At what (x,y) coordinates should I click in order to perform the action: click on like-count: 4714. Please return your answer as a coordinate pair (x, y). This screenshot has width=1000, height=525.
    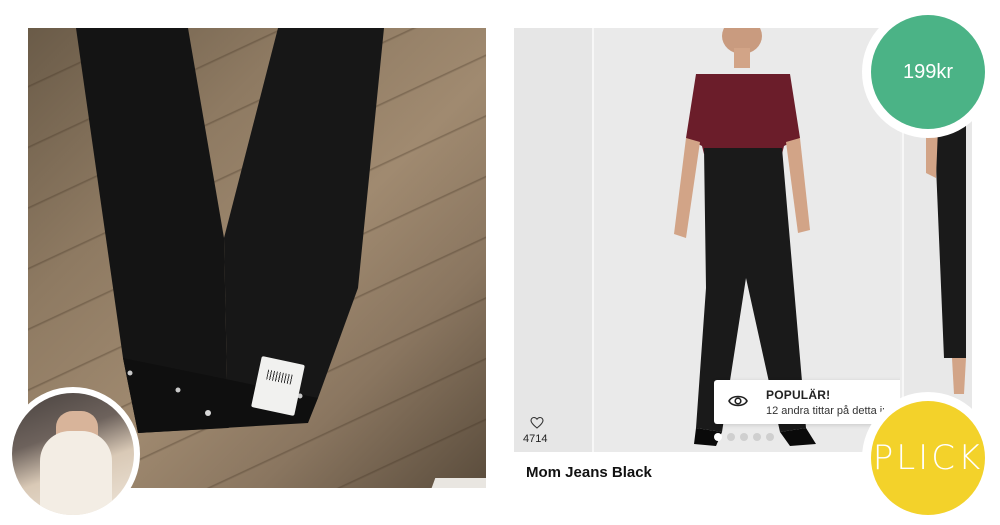
    Looking at the image, I should click on (535, 439).